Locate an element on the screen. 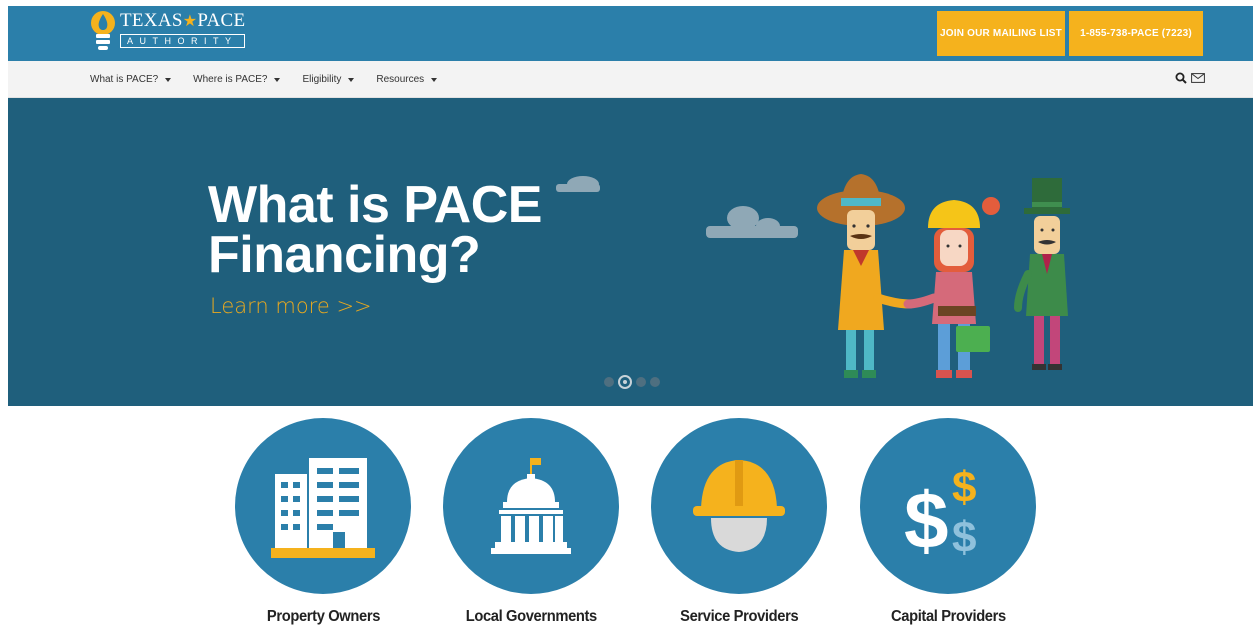 Image resolution: width=1253 pixels, height=631 pixels. hard-hat-icon is located at coordinates (739, 506).